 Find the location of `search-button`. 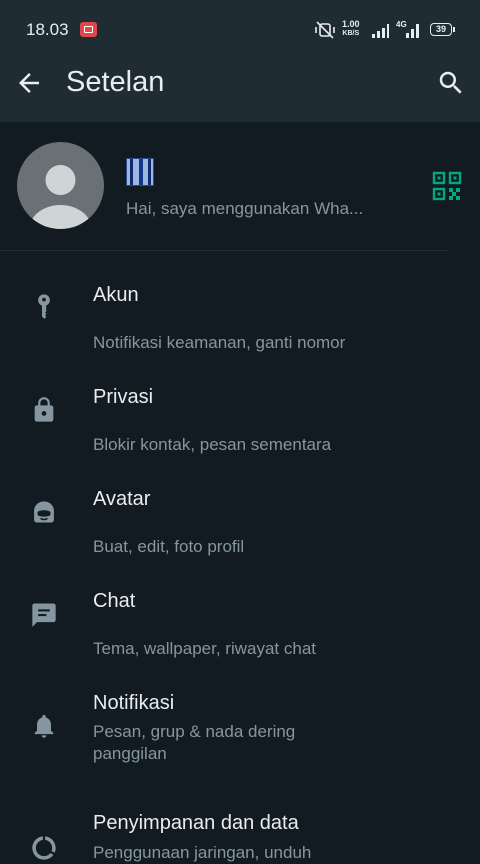

search-button is located at coordinates (451, 83).